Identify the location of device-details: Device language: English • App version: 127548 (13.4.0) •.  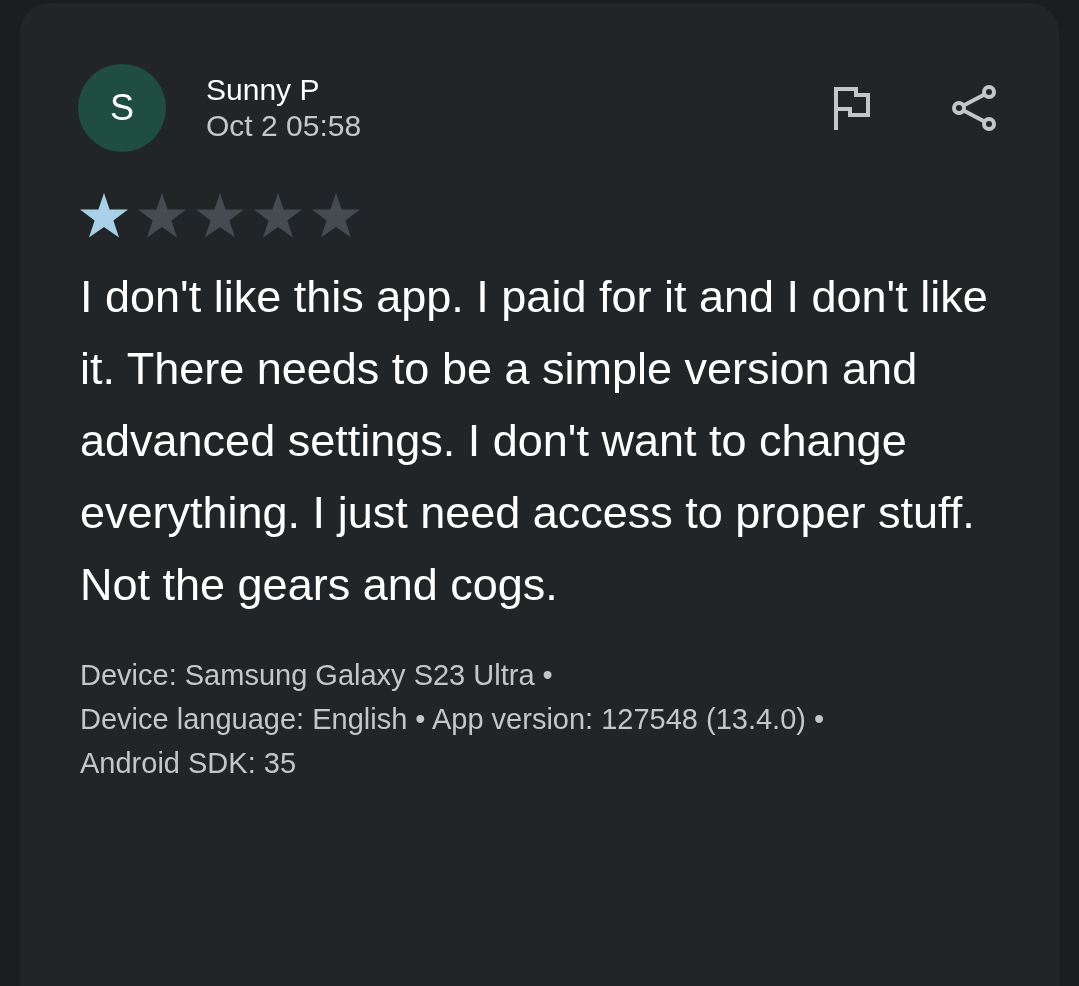
(453, 719).